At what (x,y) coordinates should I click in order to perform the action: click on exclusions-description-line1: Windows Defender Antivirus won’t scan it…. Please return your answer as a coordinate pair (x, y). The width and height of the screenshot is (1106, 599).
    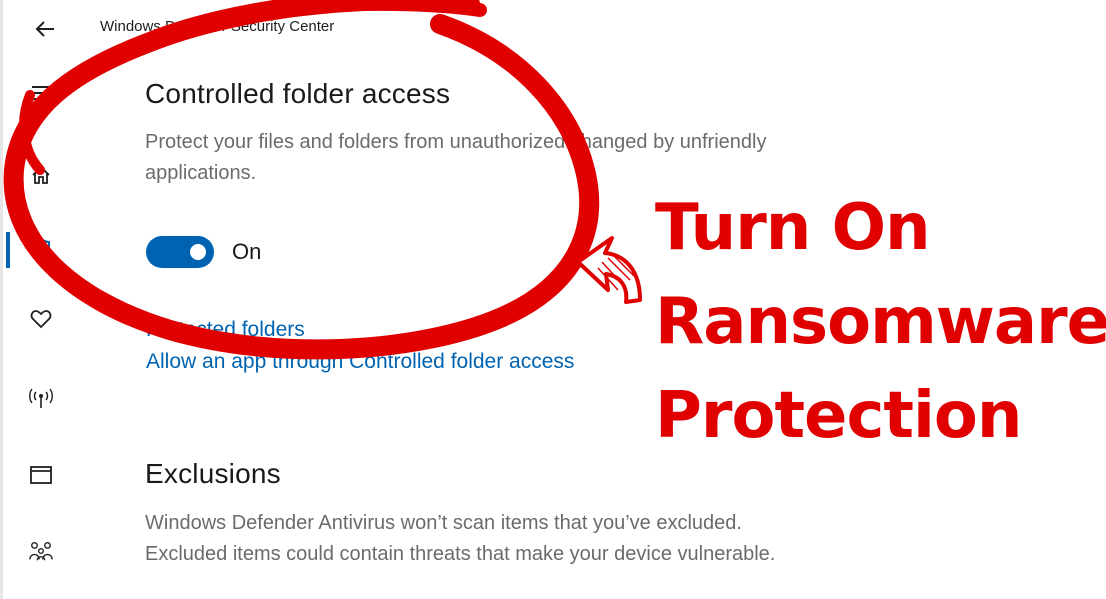
    Looking at the image, I should click on (443, 523).